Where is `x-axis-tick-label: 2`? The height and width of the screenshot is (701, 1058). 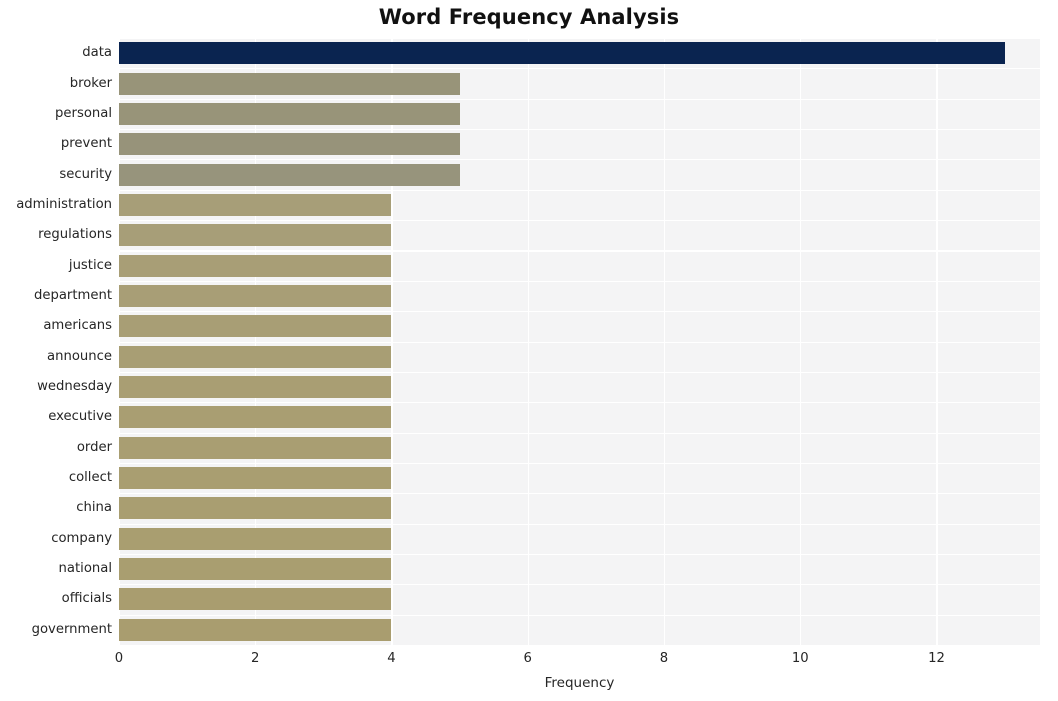 x-axis-tick-label: 2 is located at coordinates (255, 658).